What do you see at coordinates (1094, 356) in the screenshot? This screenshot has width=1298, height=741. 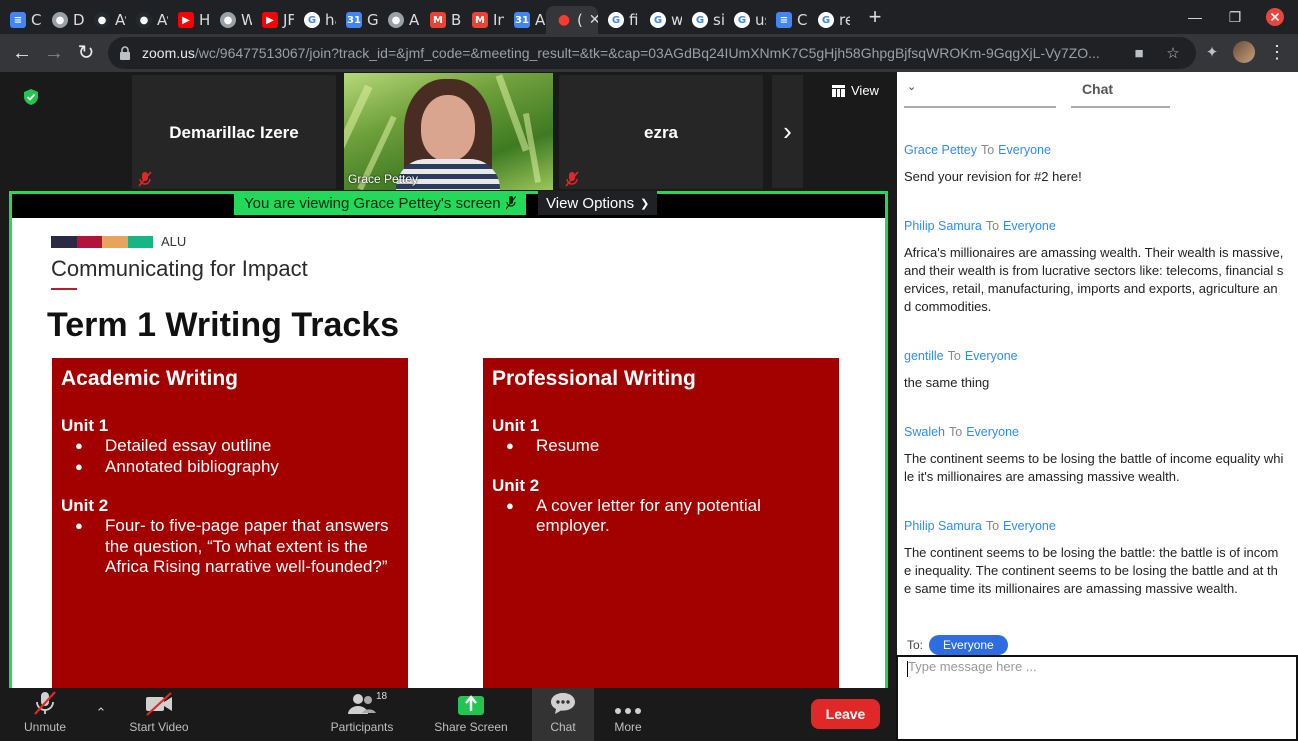 I see `message-meta: gentille To Everyone` at bounding box center [1094, 356].